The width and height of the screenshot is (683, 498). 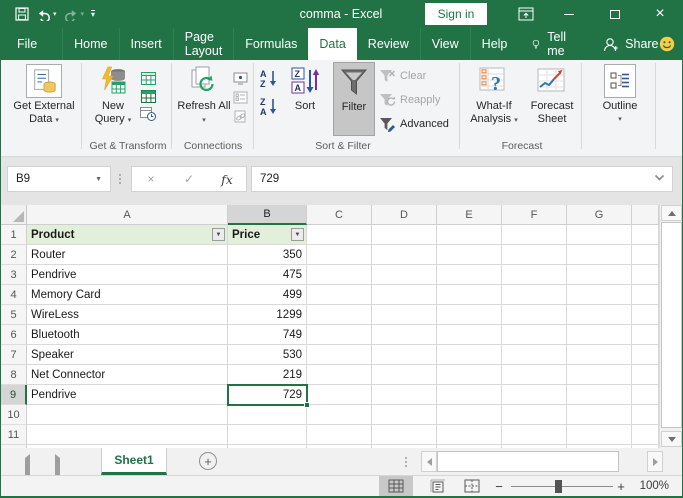 I want to click on zoom-out-button: −, so click(x=499, y=486).